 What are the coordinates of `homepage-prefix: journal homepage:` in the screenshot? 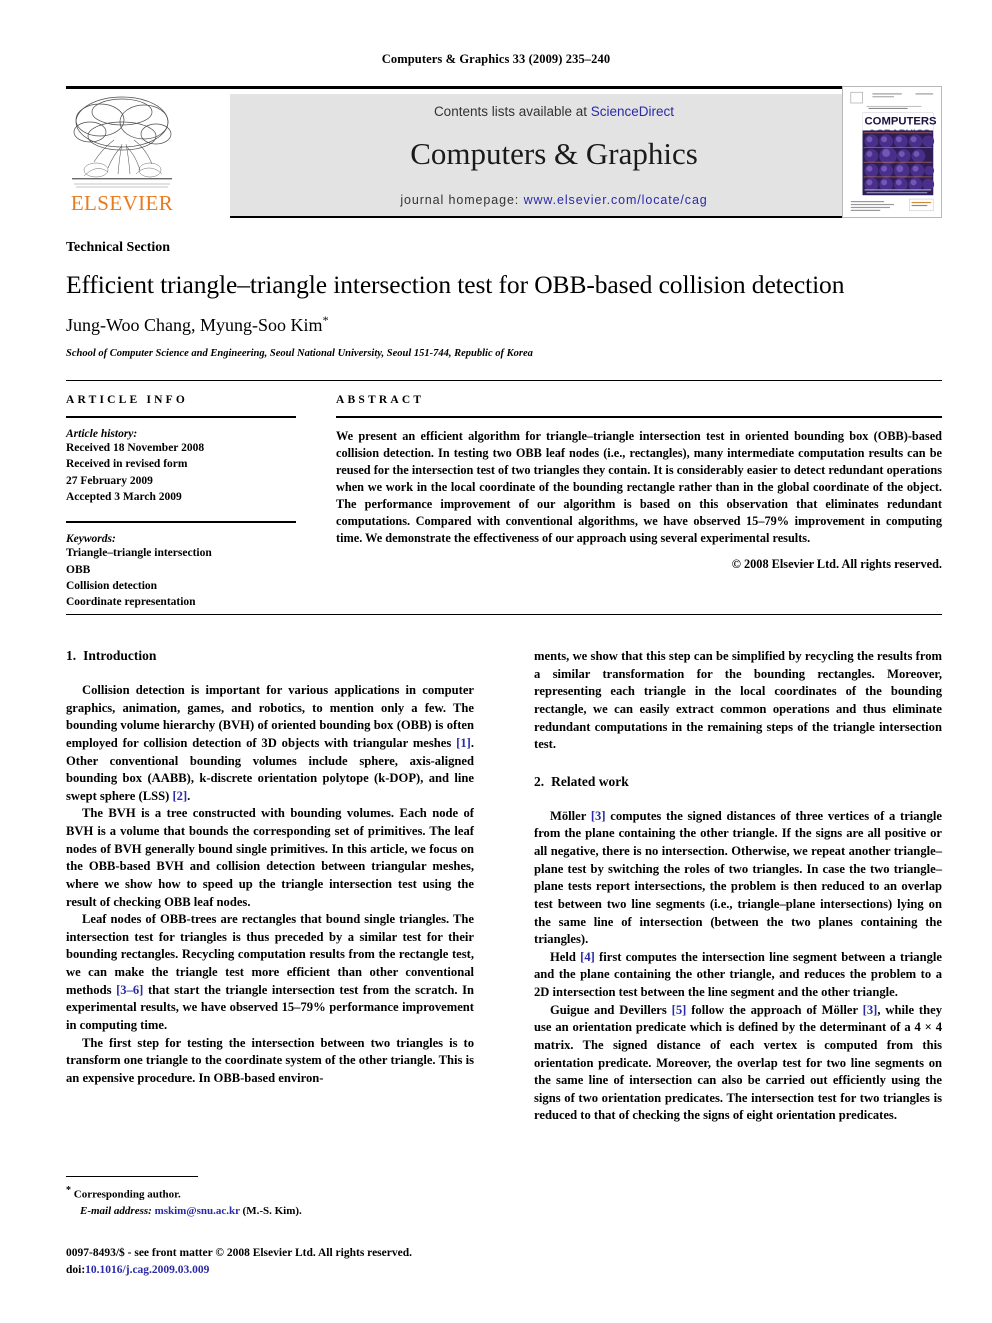 It's located at (462, 200).